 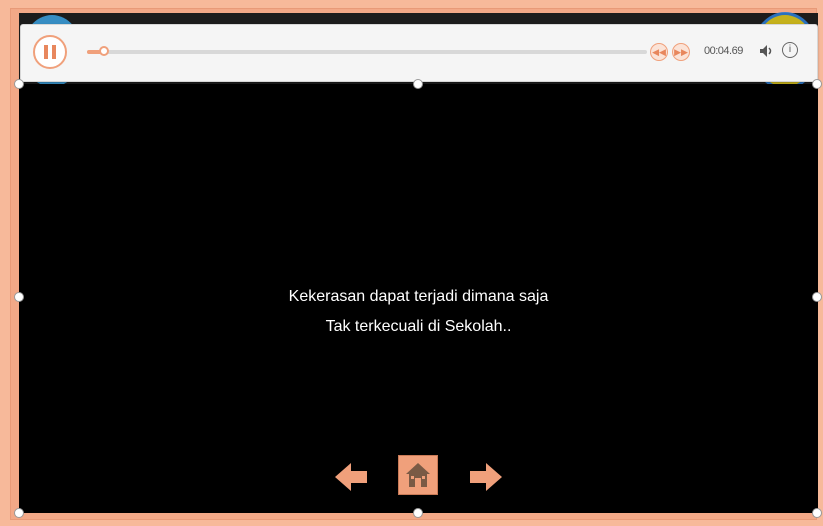 I want to click on time-display: 00:04.69, so click(x=723, y=51).